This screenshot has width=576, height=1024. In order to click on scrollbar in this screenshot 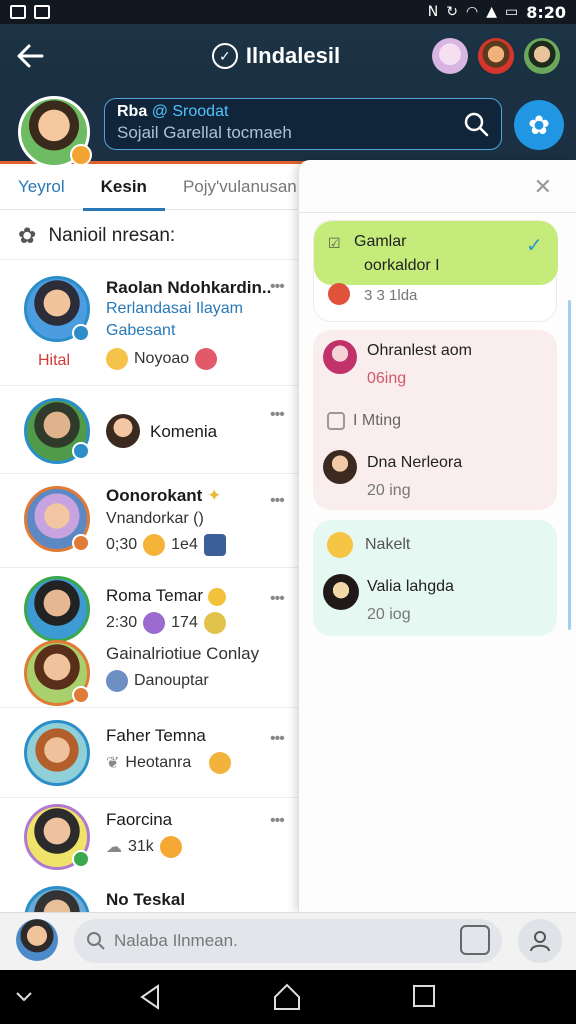, I will do `click(569, 465)`.